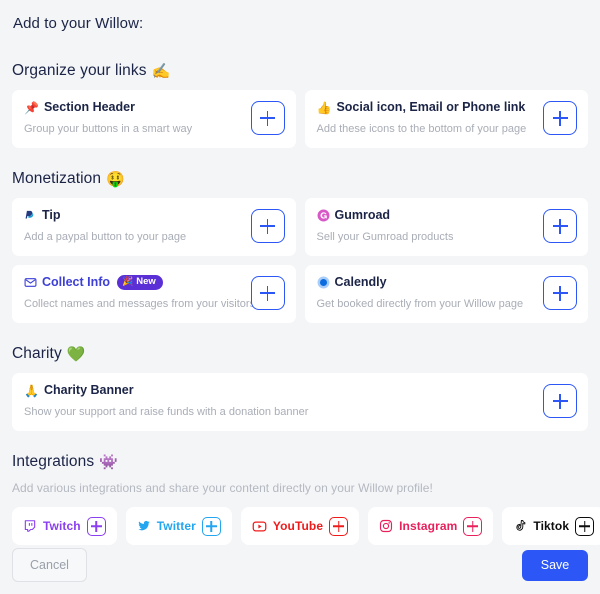  Describe the element at coordinates (560, 293) in the screenshot. I see `add-calendly-button` at that location.